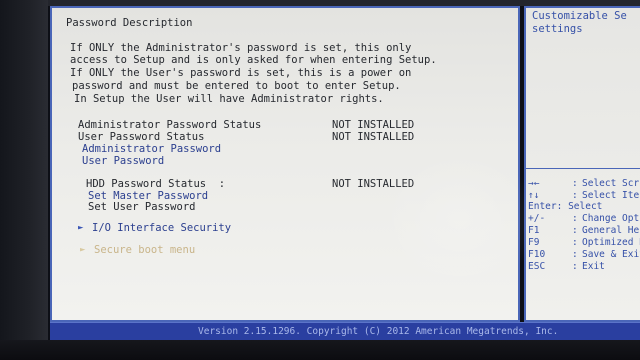  Describe the element at coordinates (373, 125) in the screenshot. I see `admin-password-status-value: NOT INSTALLED` at that location.